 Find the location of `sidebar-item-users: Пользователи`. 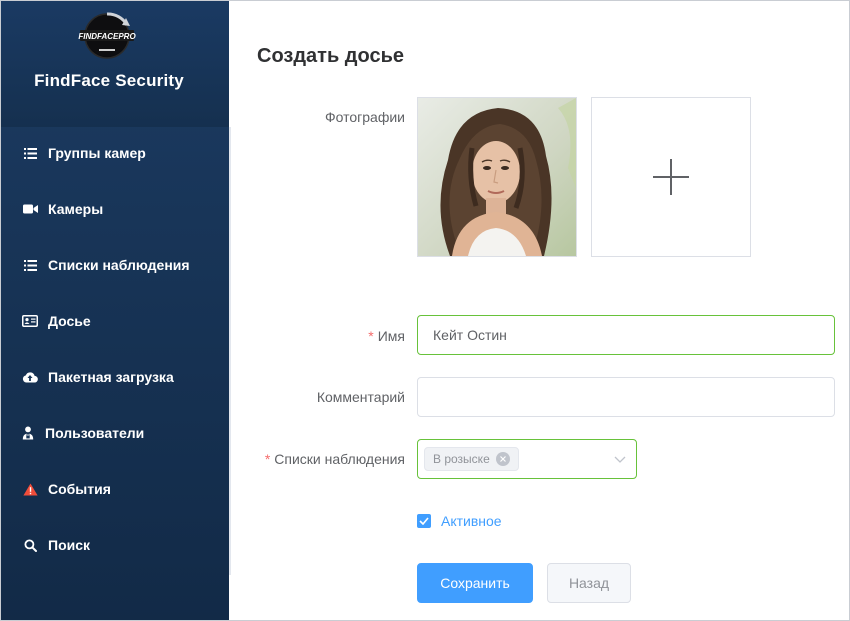

sidebar-item-users: Пользователи is located at coordinates (115, 433).